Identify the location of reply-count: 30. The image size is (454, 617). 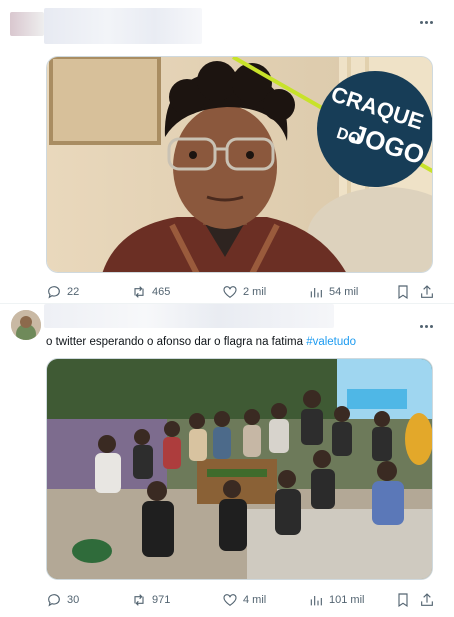
(73, 600).